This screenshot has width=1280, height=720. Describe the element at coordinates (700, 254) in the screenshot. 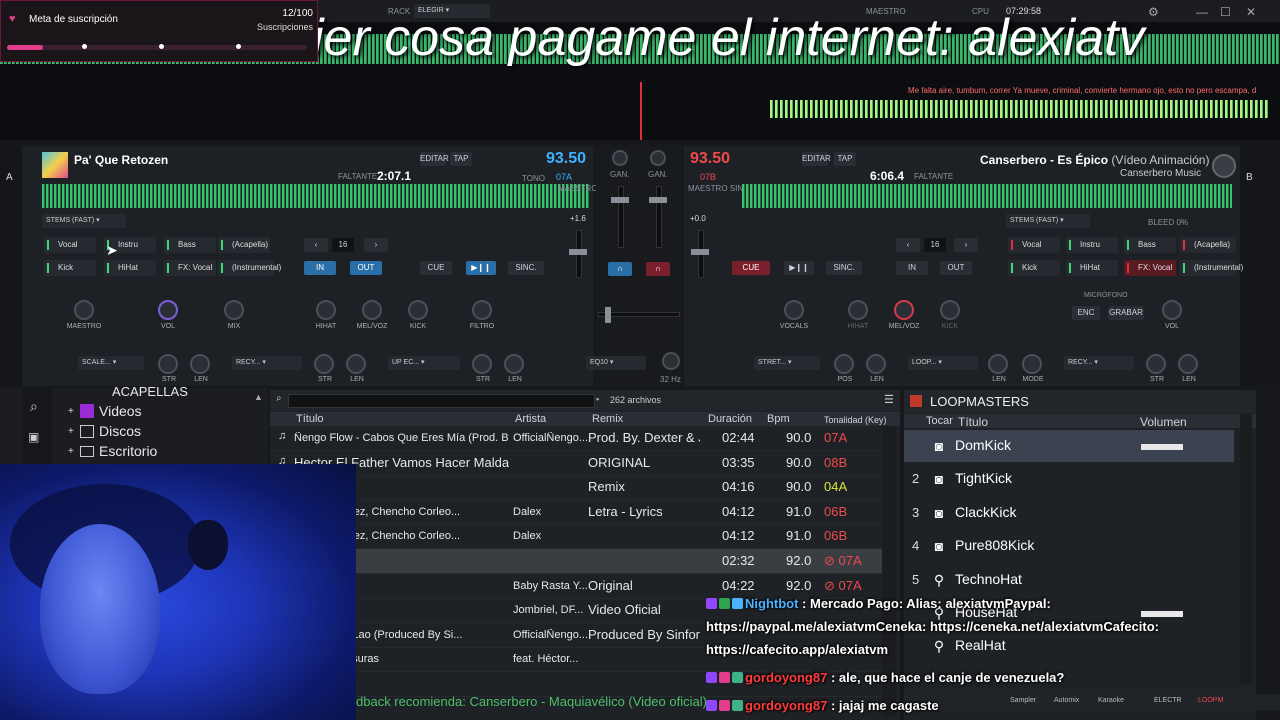

I see `deck-b-pitch-fader` at that location.